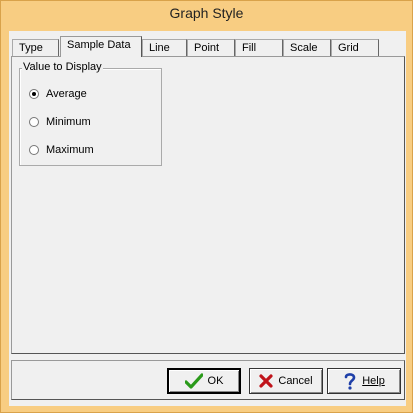 Image resolution: width=413 pixels, height=413 pixels. What do you see at coordinates (193, 381) in the screenshot?
I see `checkmark-icon` at bounding box center [193, 381].